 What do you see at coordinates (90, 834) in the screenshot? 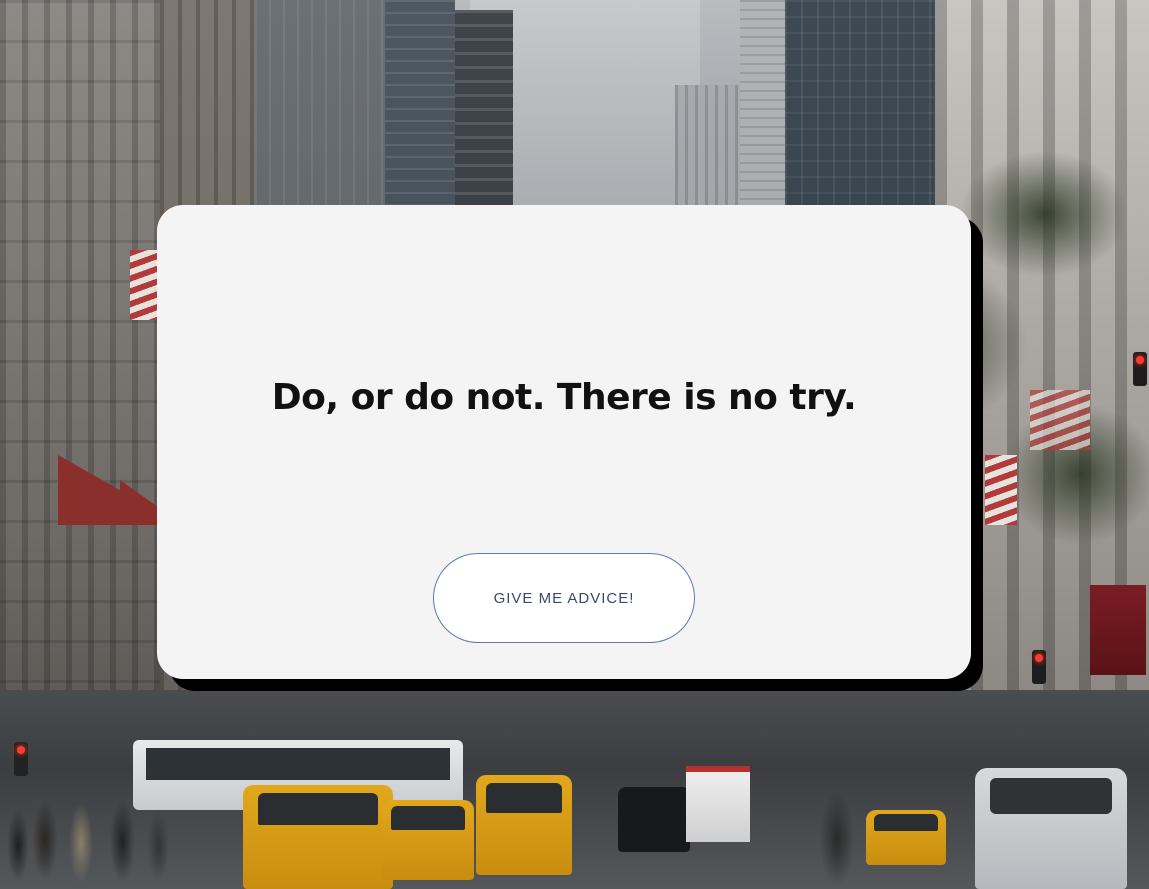
I see `pedestrians` at bounding box center [90, 834].